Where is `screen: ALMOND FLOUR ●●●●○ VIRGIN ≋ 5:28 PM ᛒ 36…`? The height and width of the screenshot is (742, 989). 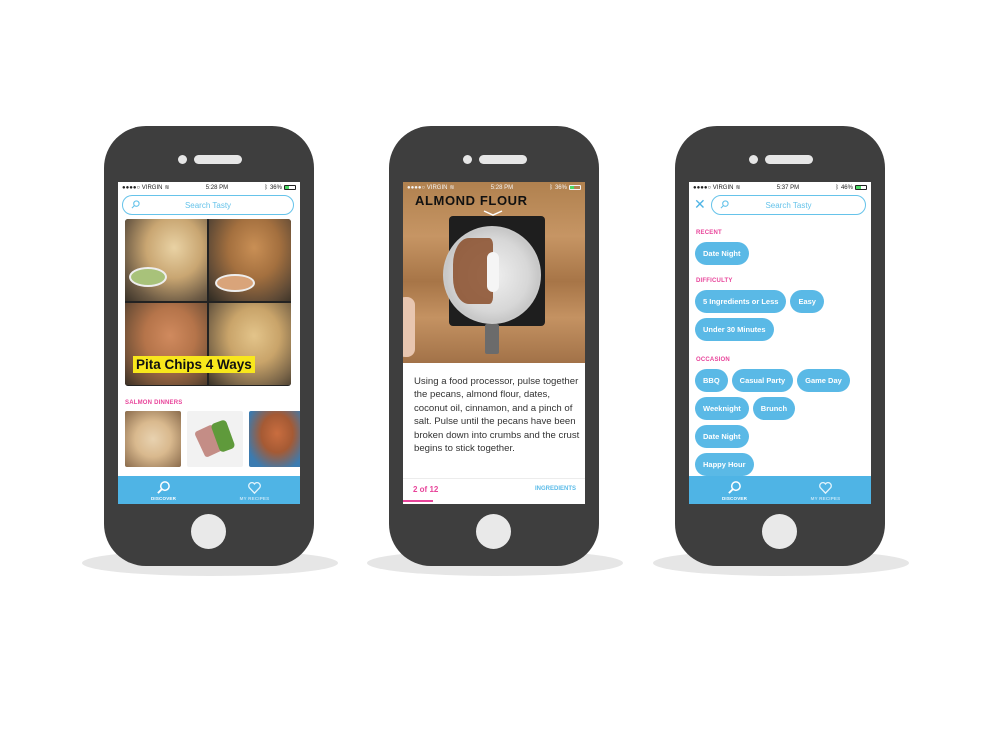
screen: ALMOND FLOUR ●●●●○ VIRGIN ≋ 5:28 PM ᛒ 36… is located at coordinates (494, 343).